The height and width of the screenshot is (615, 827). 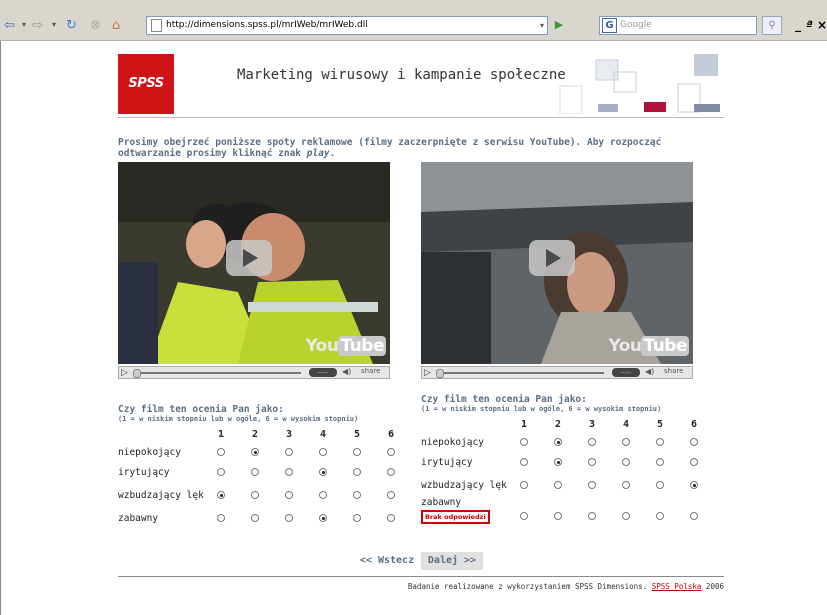 What do you see at coordinates (387, 561) in the screenshot?
I see `back-button: << Wstecz` at bounding box center [387, 561].